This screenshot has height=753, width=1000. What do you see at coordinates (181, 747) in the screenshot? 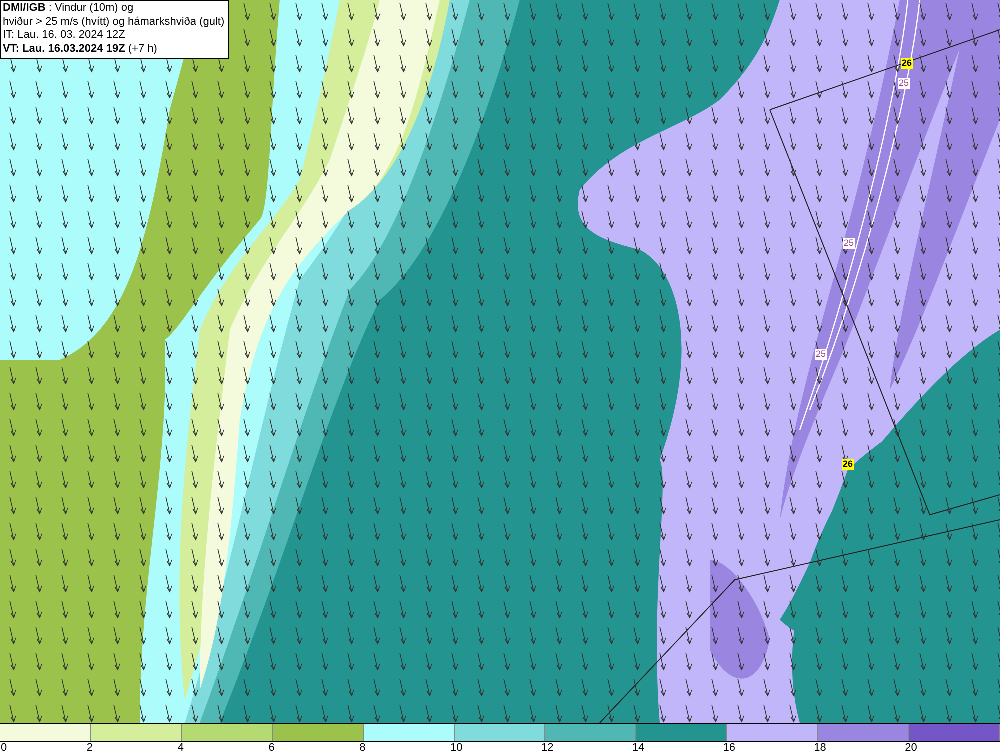
I see `scale-label: 4` at bounding box center [181, 747].